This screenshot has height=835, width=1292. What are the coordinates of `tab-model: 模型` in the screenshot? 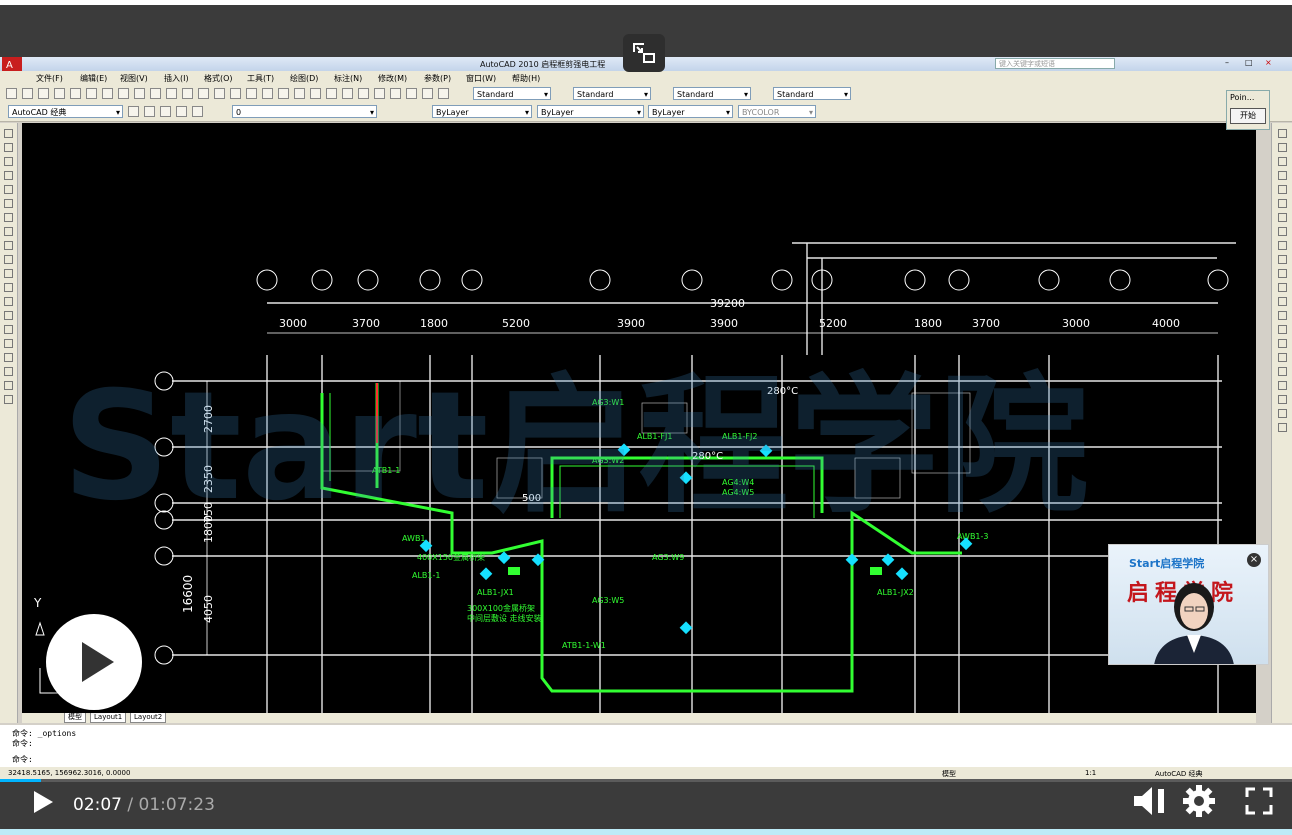 It's located at (75, 718).